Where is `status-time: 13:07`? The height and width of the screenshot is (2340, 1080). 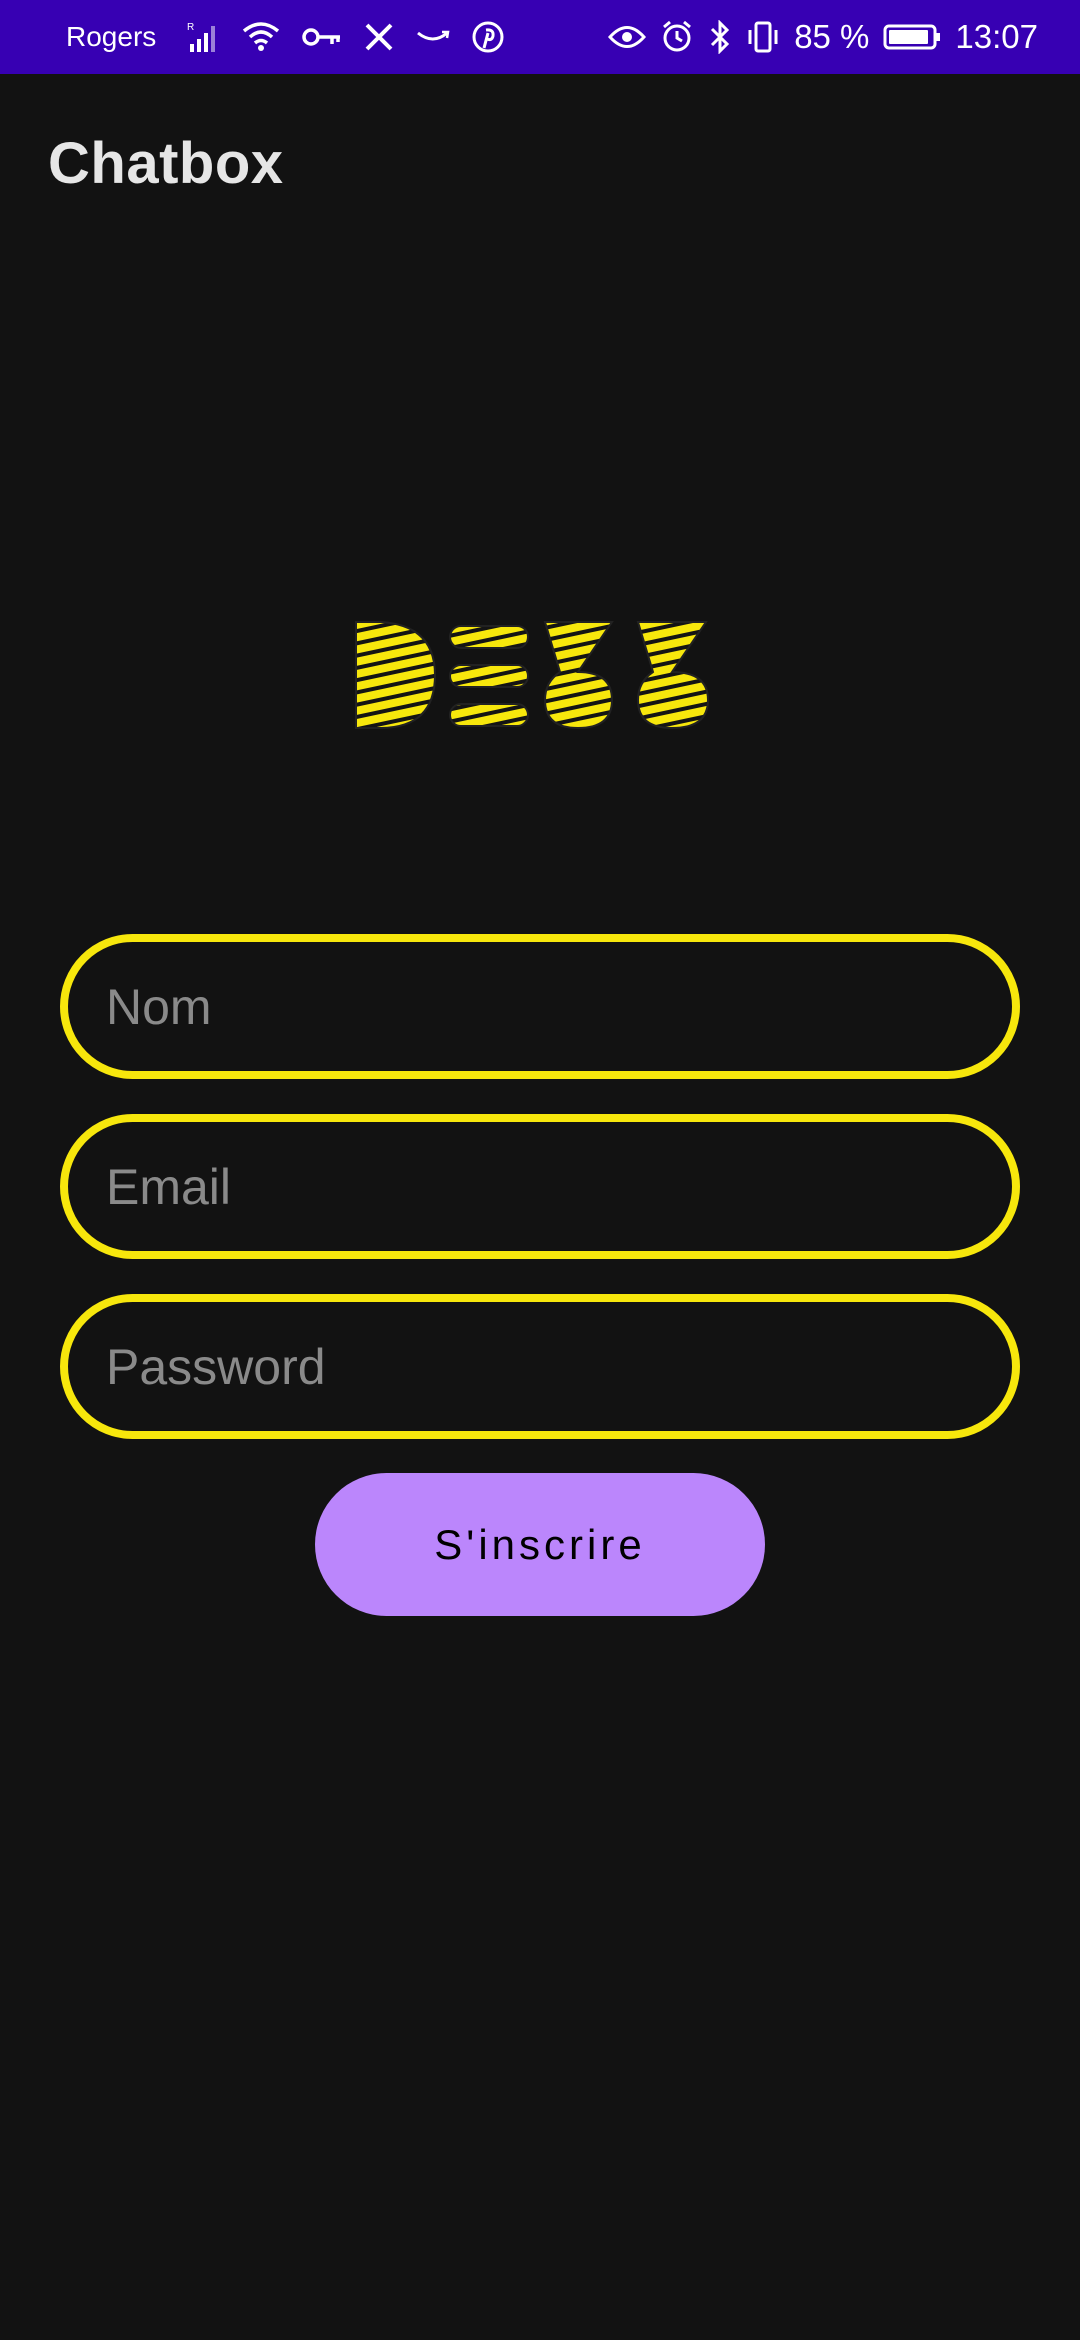
status-time: 13:07 is located at coordinates (996, 36).